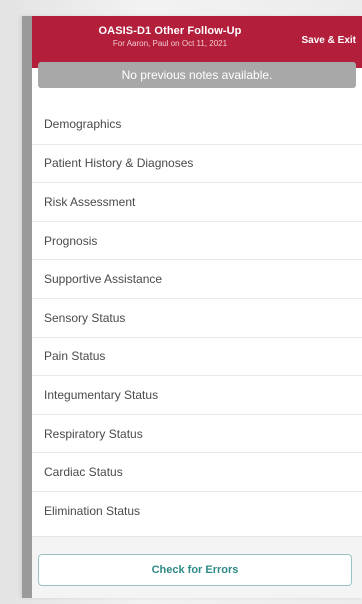 This screenshot has height=604, width=362. What do you see at coordinates (197, 124) in the screenshot?
I see `menu-item-demographics: Demographics` at bounding box center [197, 124].